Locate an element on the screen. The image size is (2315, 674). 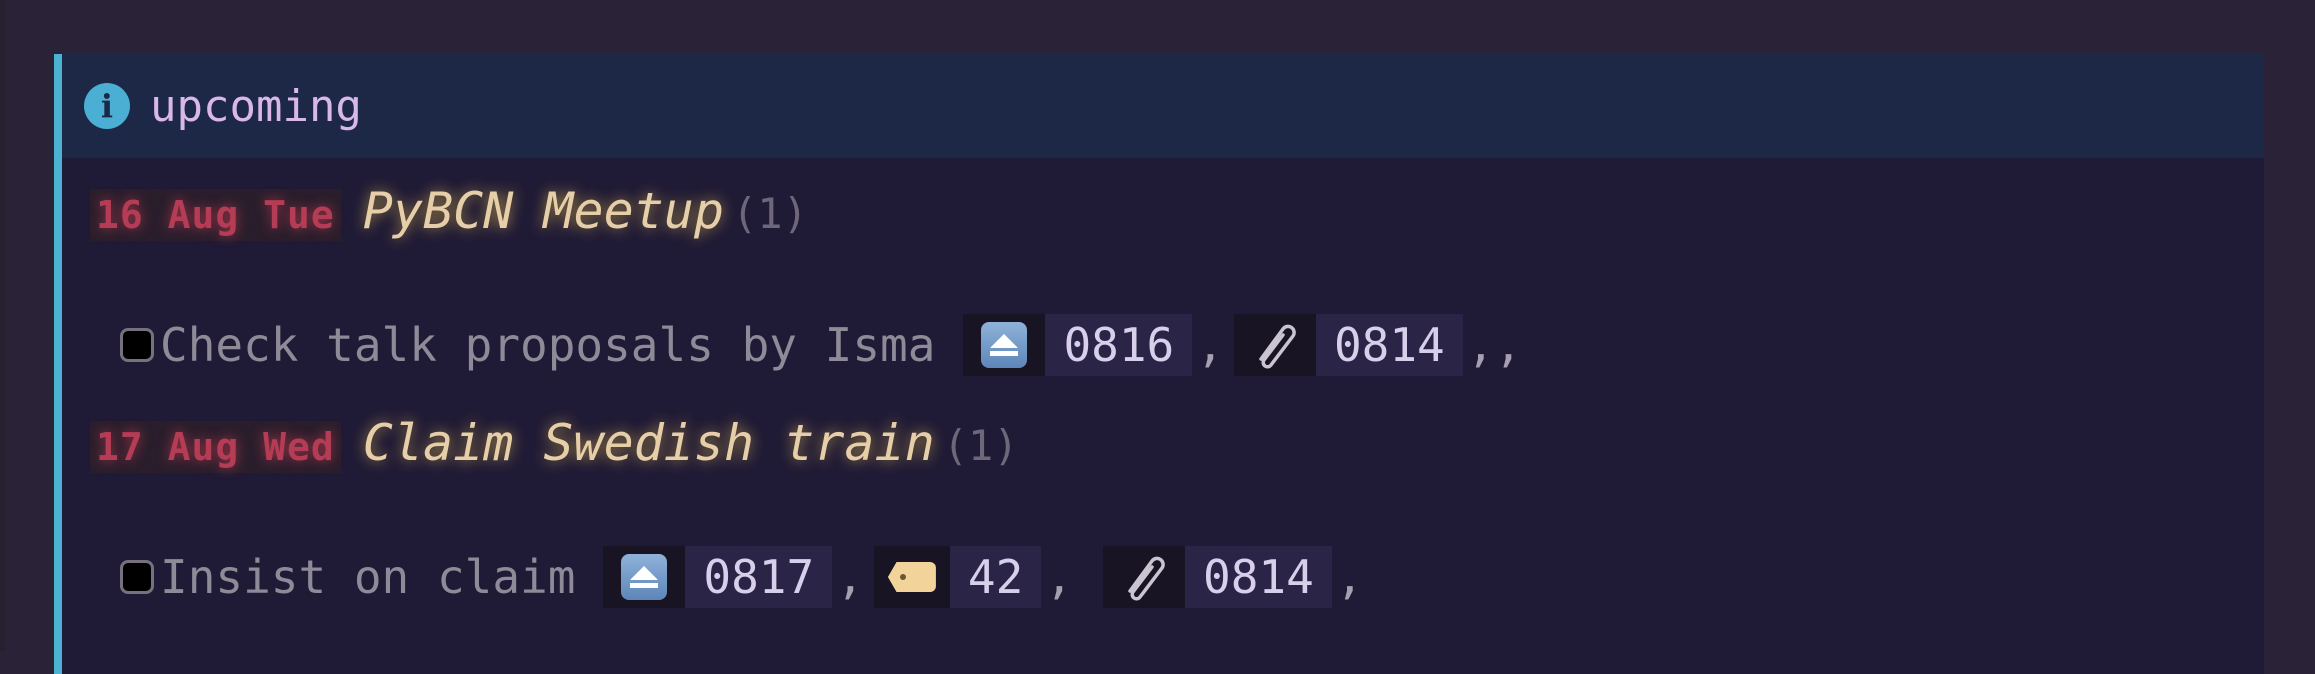
callout-title: upcoming is located at coordinates (256, 106).